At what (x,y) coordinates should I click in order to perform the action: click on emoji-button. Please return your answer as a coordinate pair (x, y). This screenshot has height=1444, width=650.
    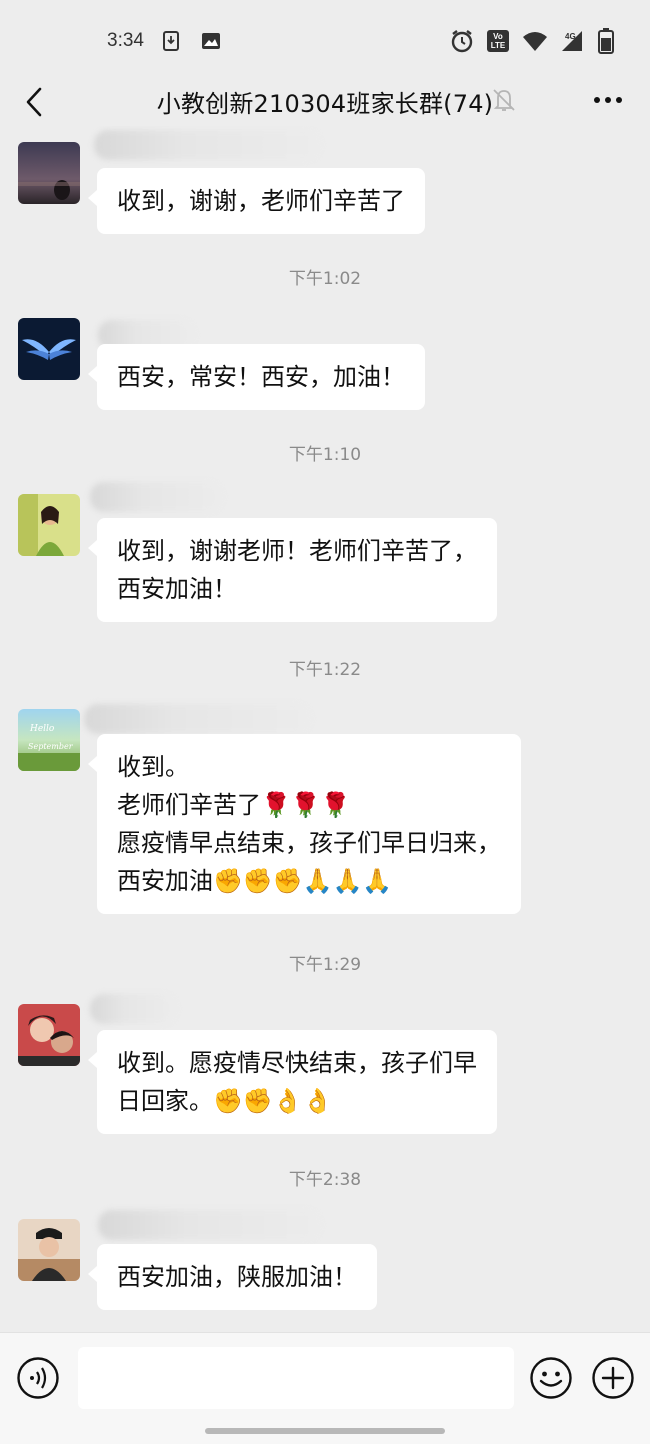
    Looking at the image, I should click on (551, 1378).